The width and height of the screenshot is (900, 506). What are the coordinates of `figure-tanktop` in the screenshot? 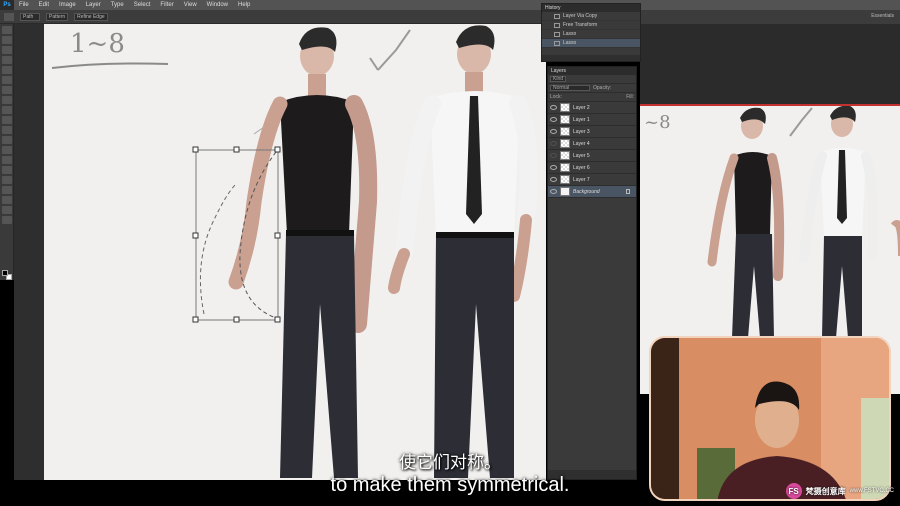 It's located at (303, 252).